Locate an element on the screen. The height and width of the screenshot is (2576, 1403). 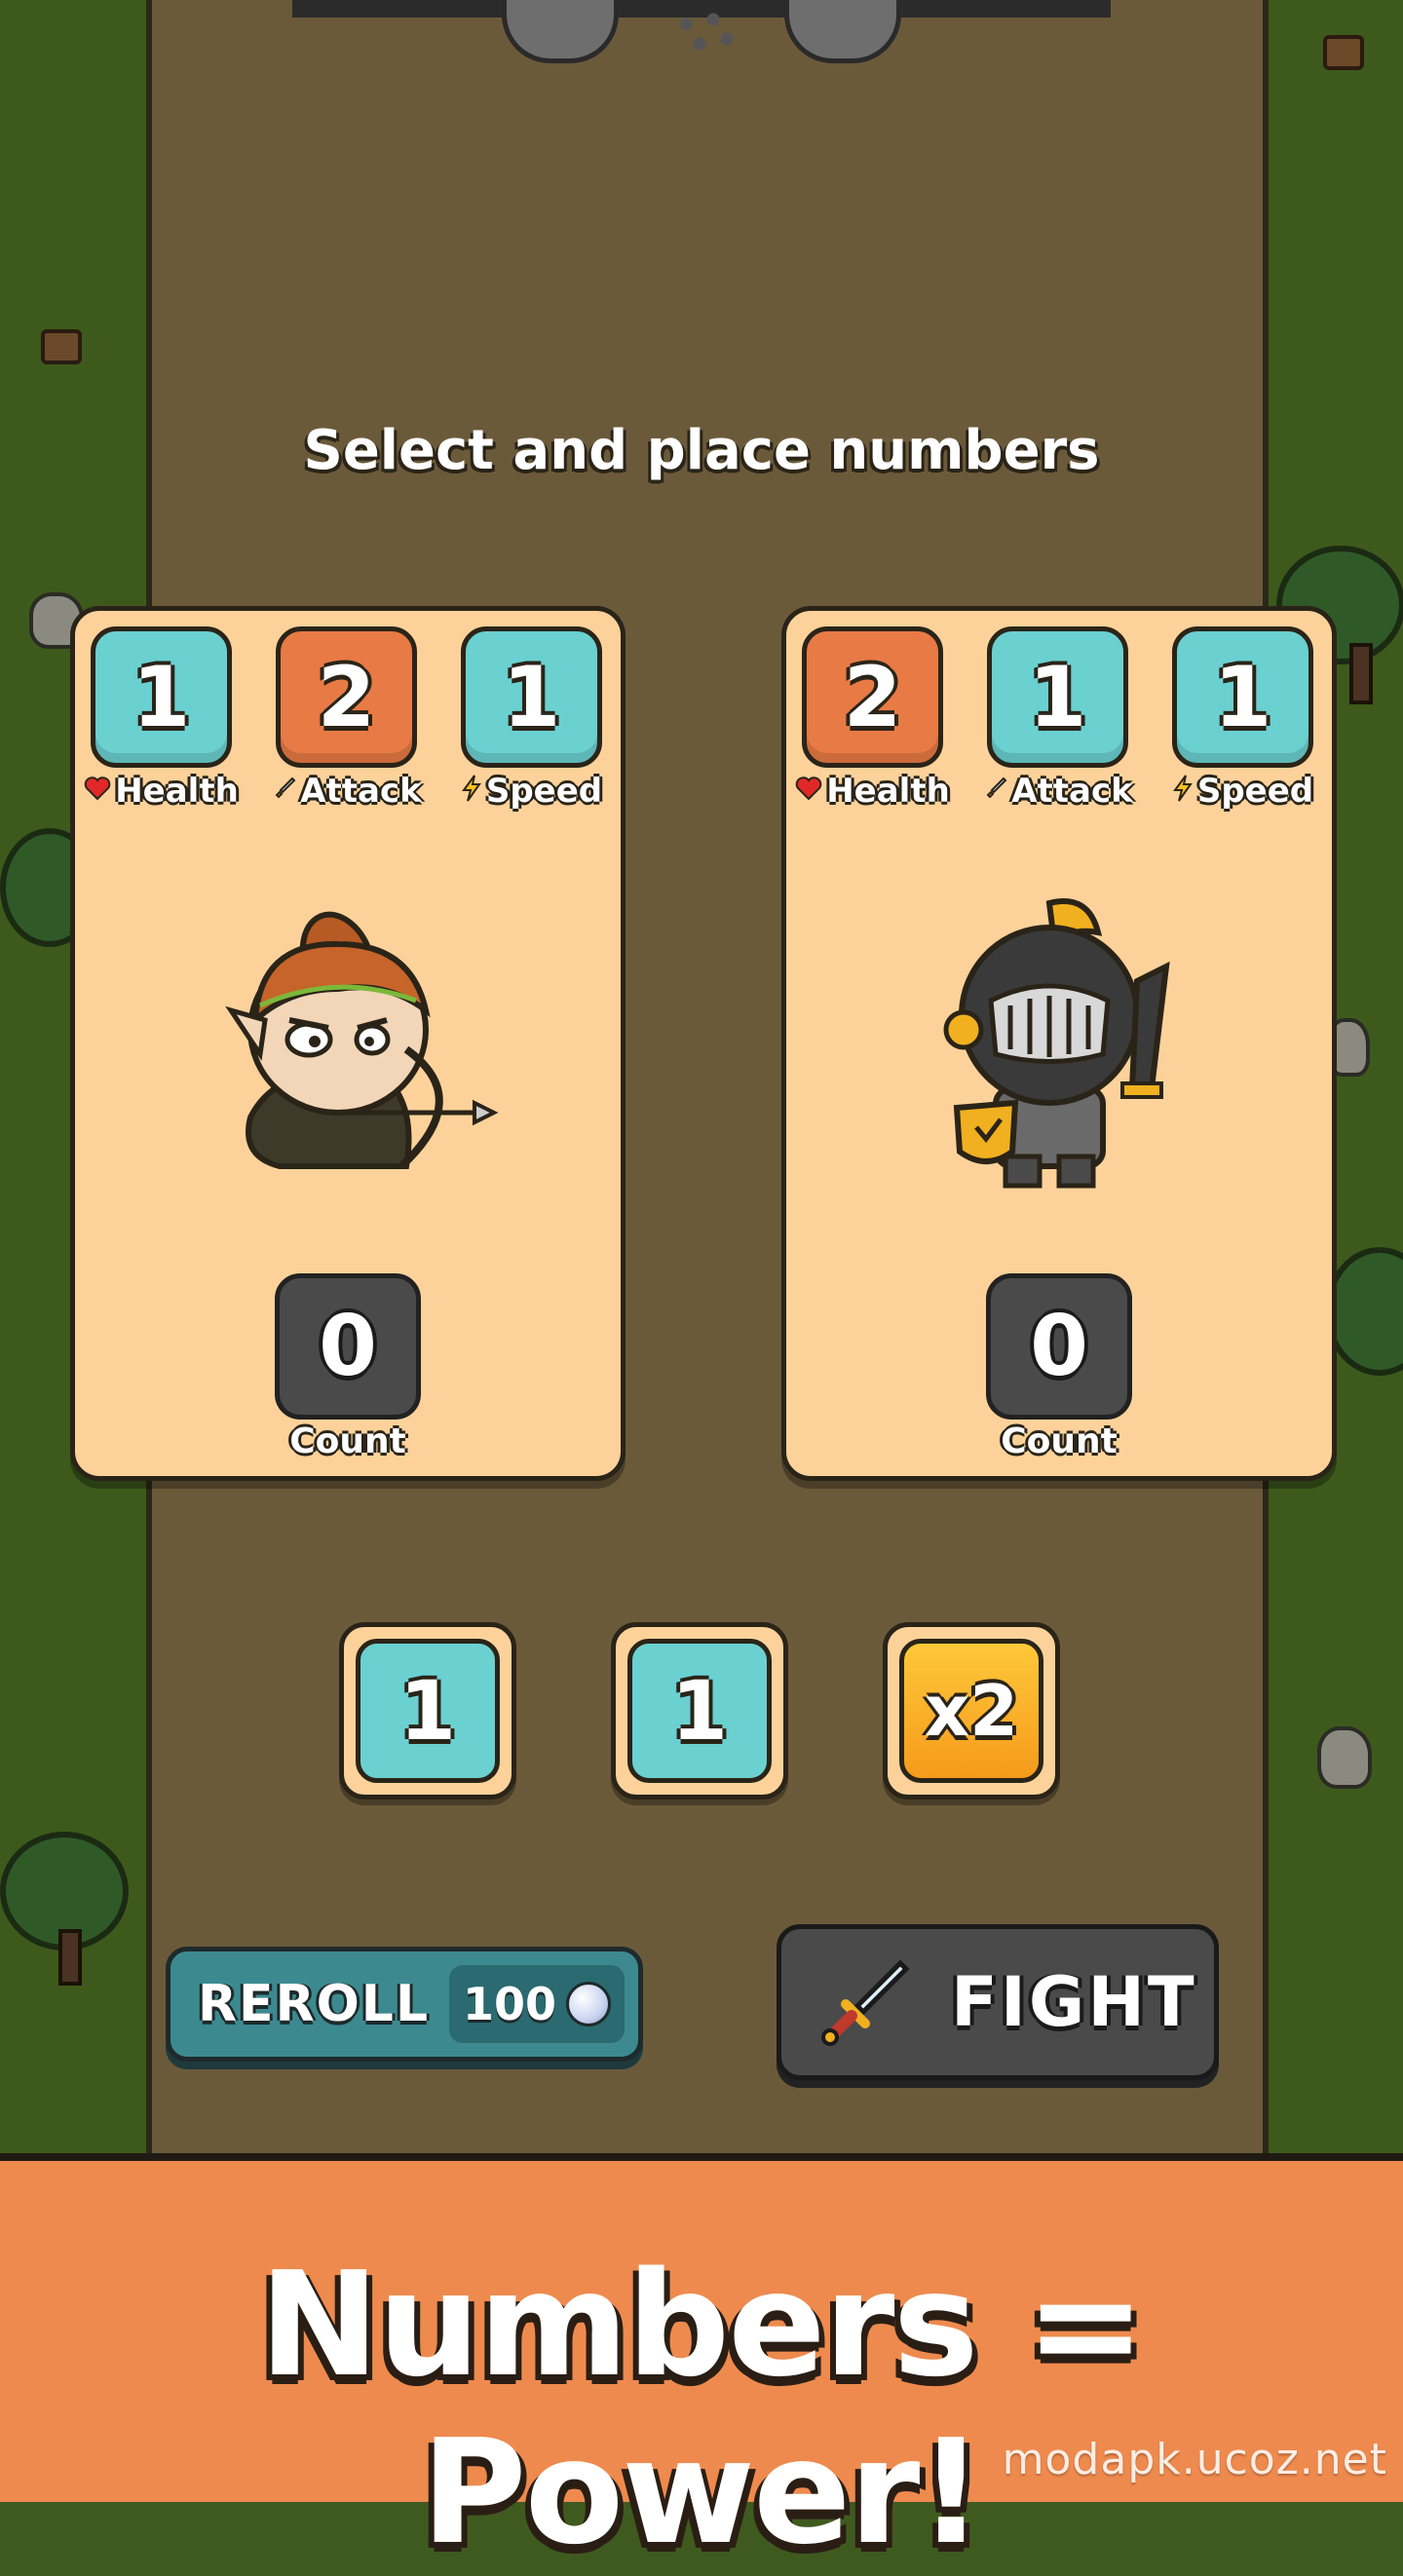
stat-health-slot: 2 is located at coordinates (872, 697).